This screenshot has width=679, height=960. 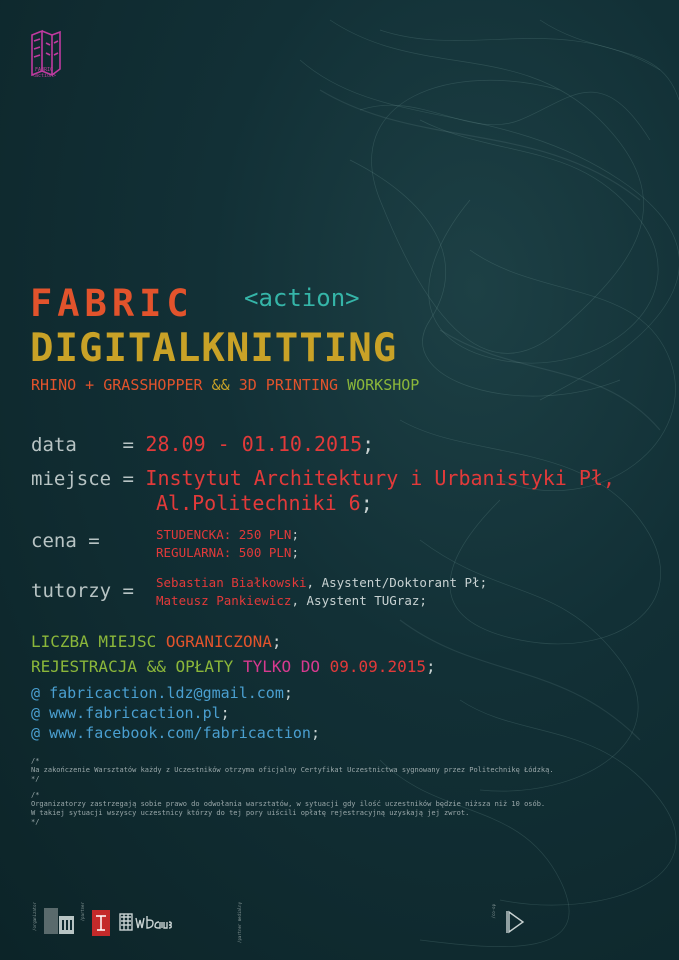 I want to click on contact-website: @ www.fabricaction.pl;, so click(x=175, y=713).